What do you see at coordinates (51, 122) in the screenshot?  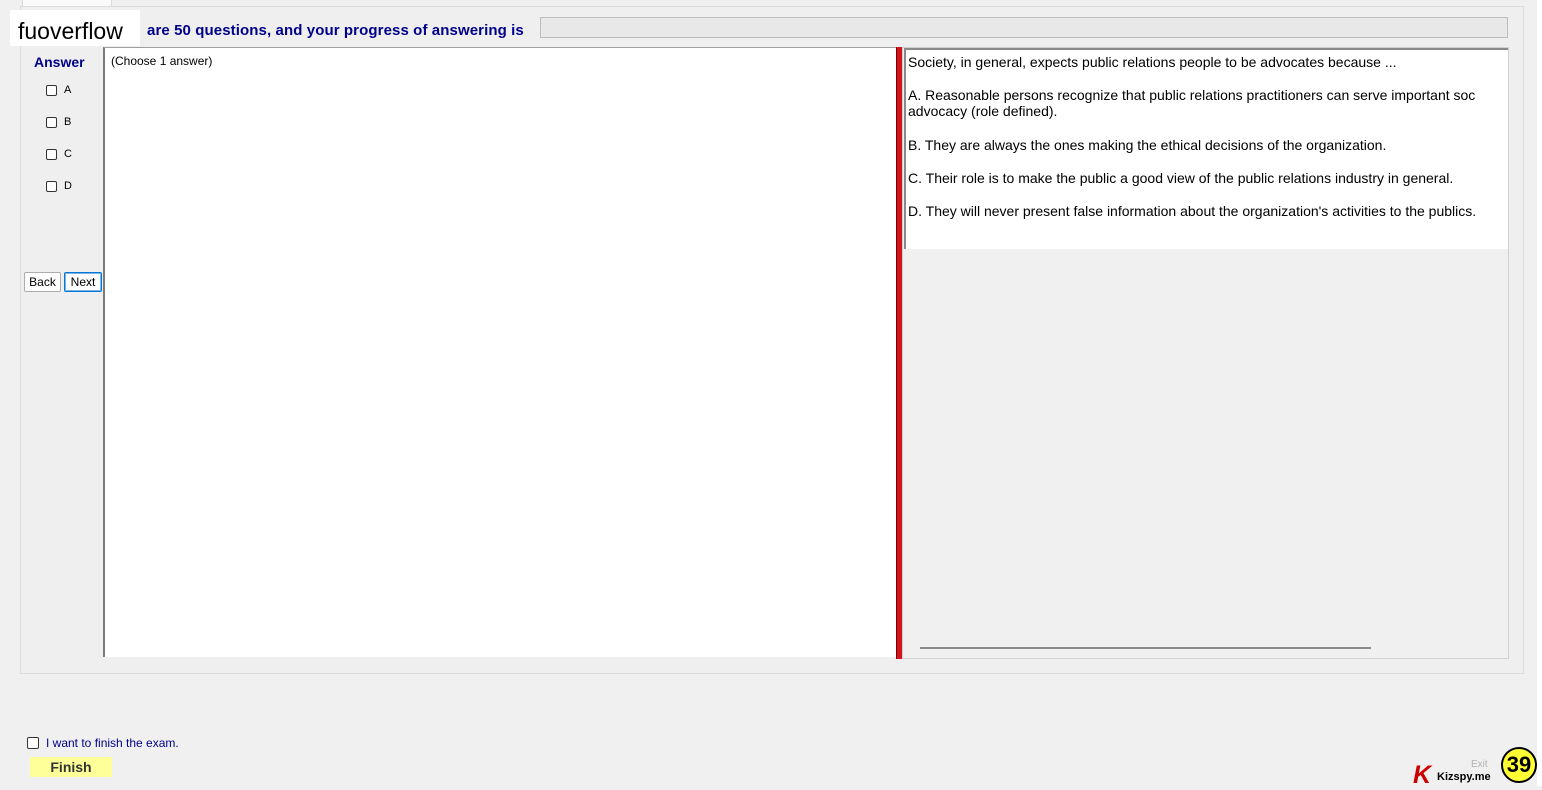 I see `checkbox-b` at bounding box center [51, 122].